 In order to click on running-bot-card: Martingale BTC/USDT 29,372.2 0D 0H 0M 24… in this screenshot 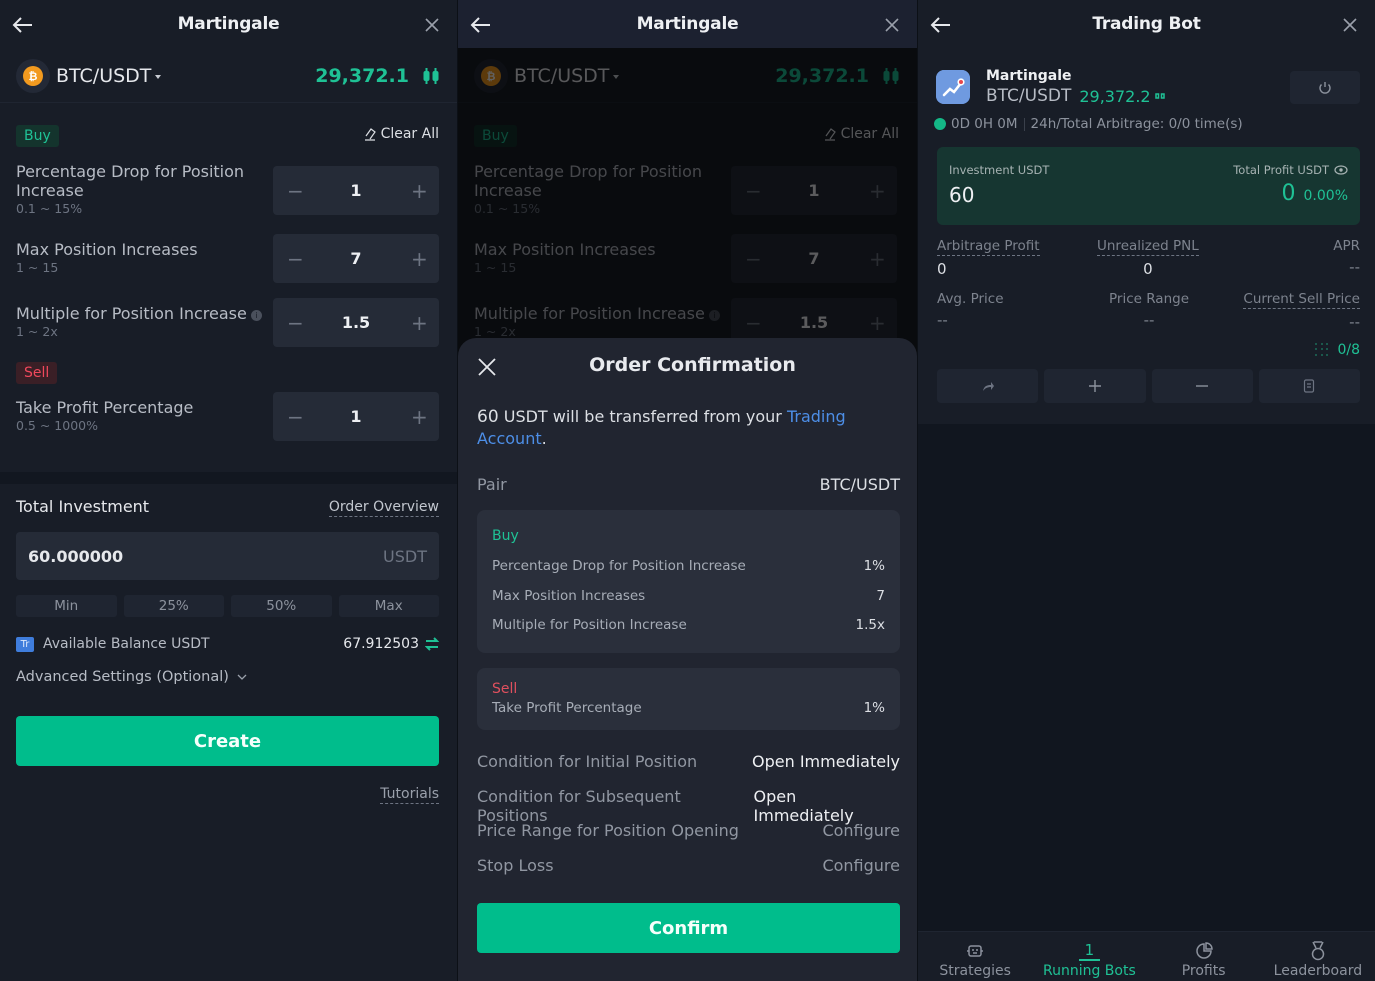, I will do `click(1146, 236)`.